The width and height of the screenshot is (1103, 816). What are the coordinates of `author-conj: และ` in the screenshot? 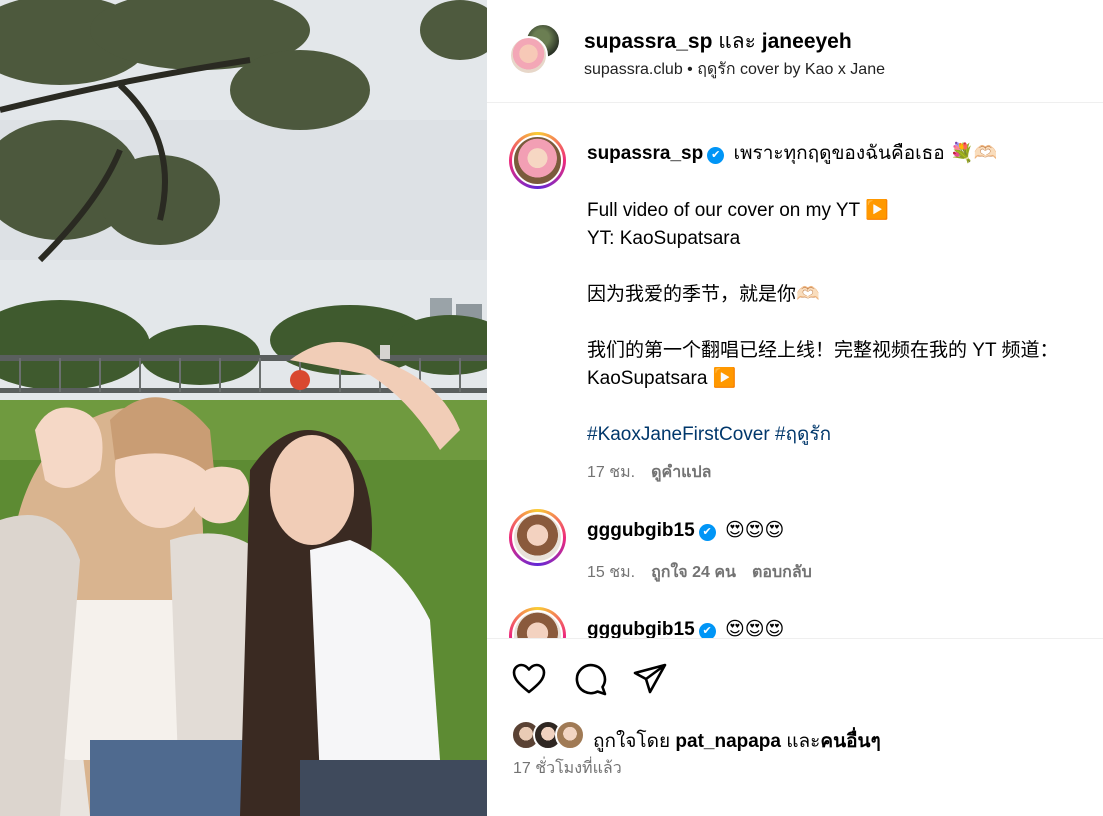 It's located at (737, 41).